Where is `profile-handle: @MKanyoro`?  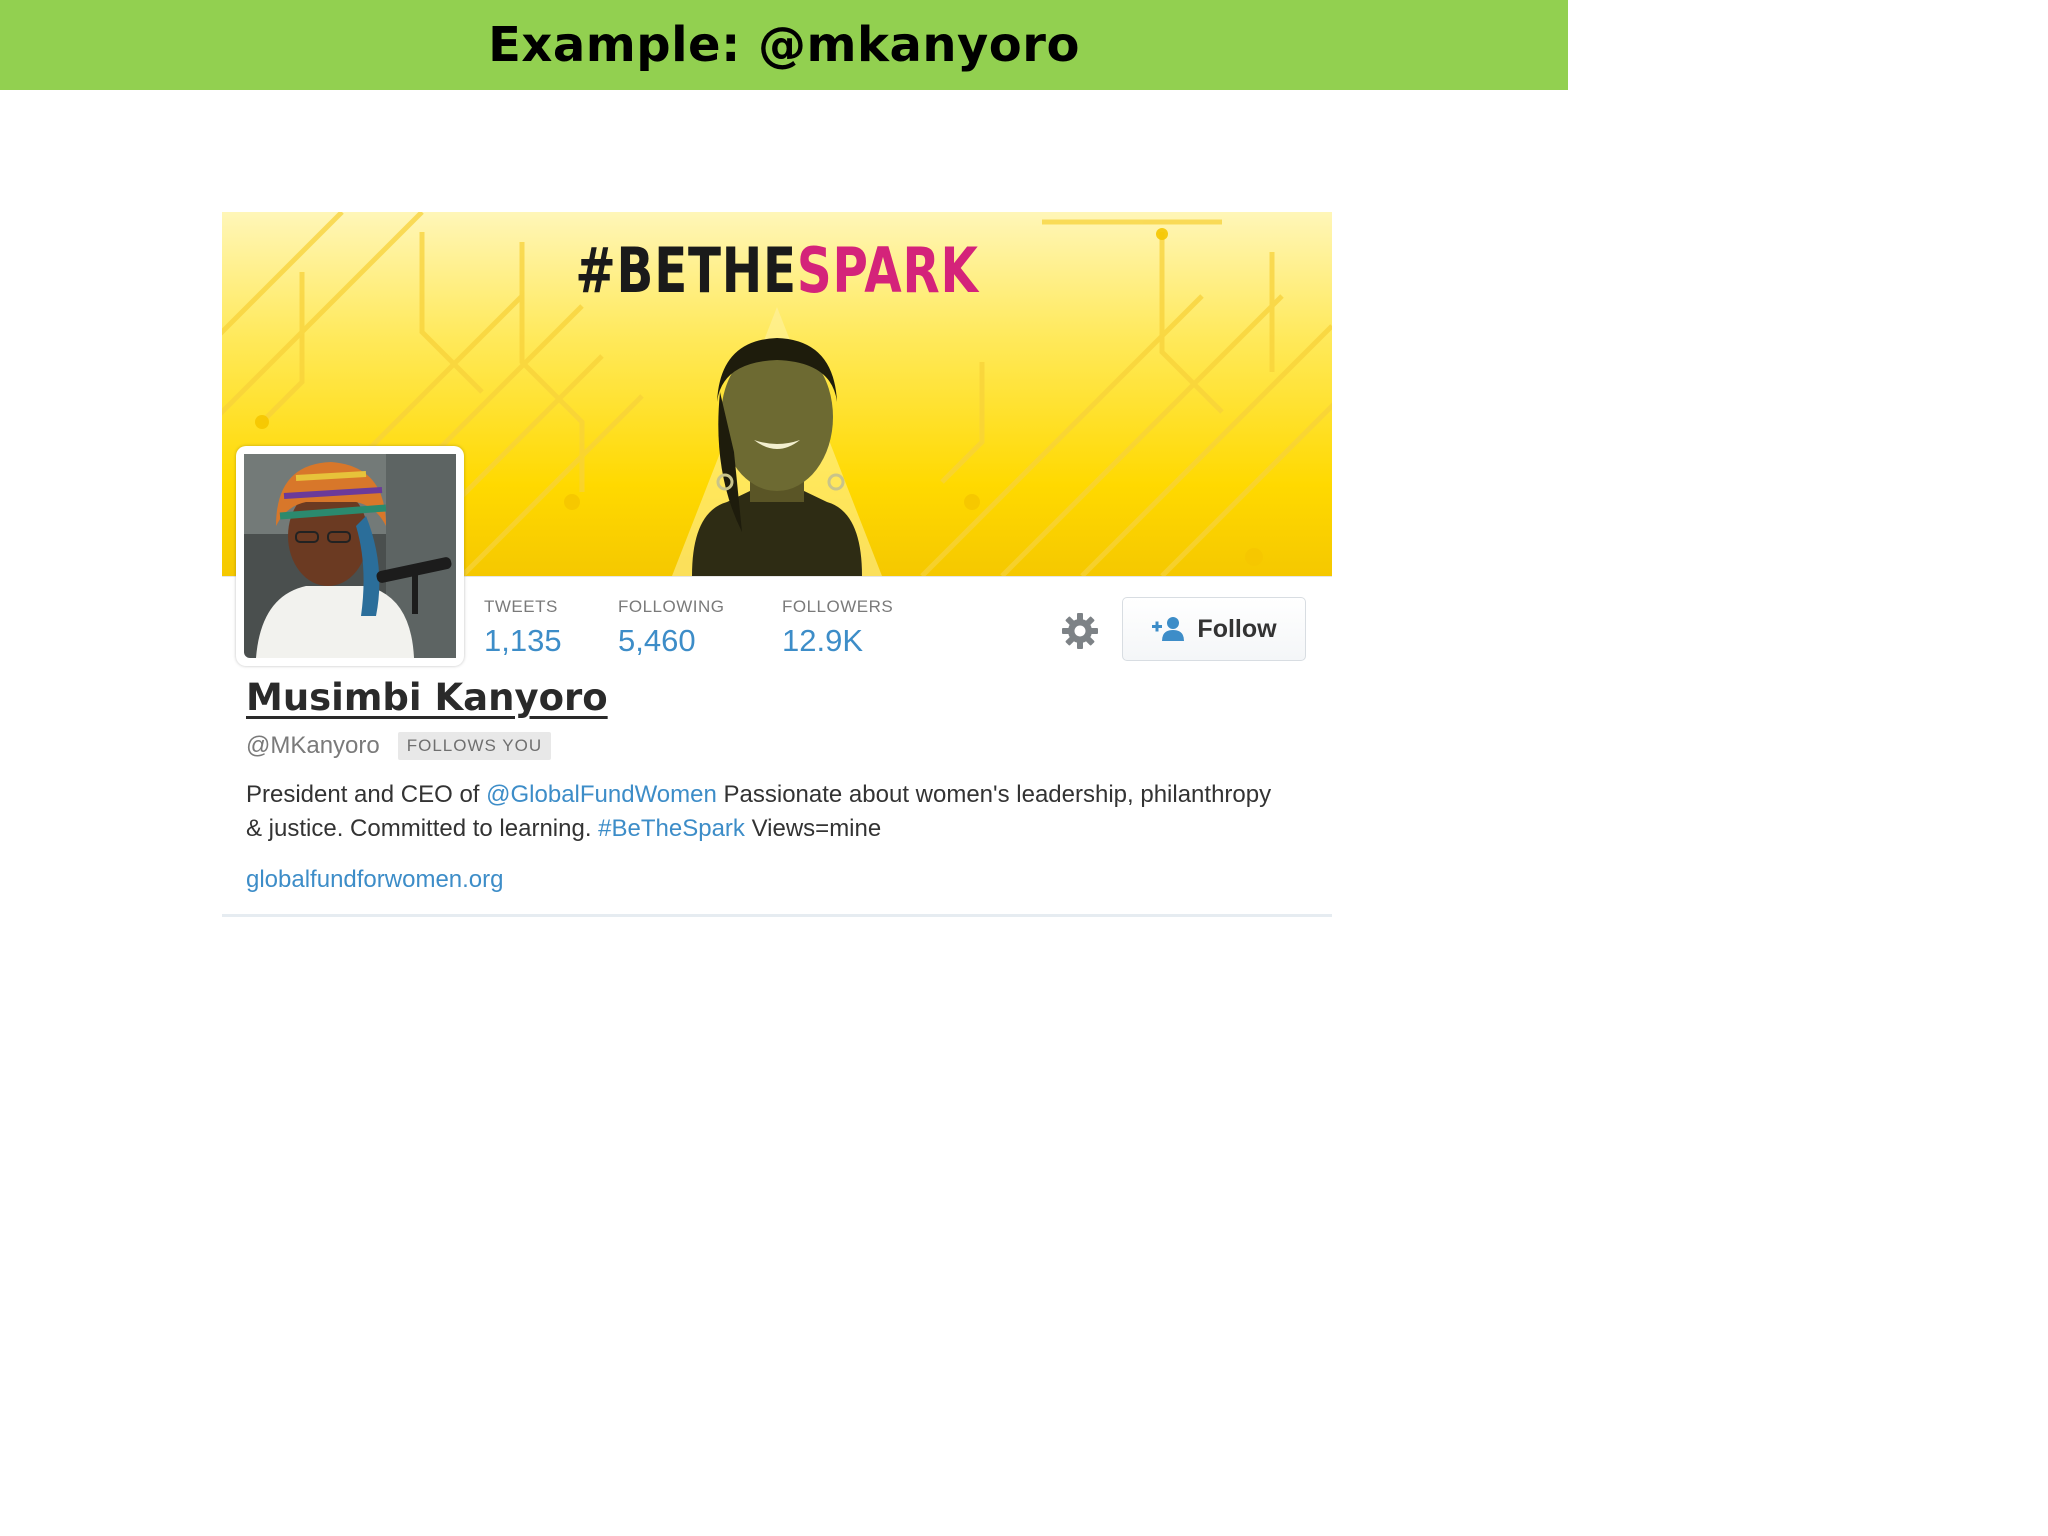
profile-handle: @MKanyoro is located at coordinates (313, 746).